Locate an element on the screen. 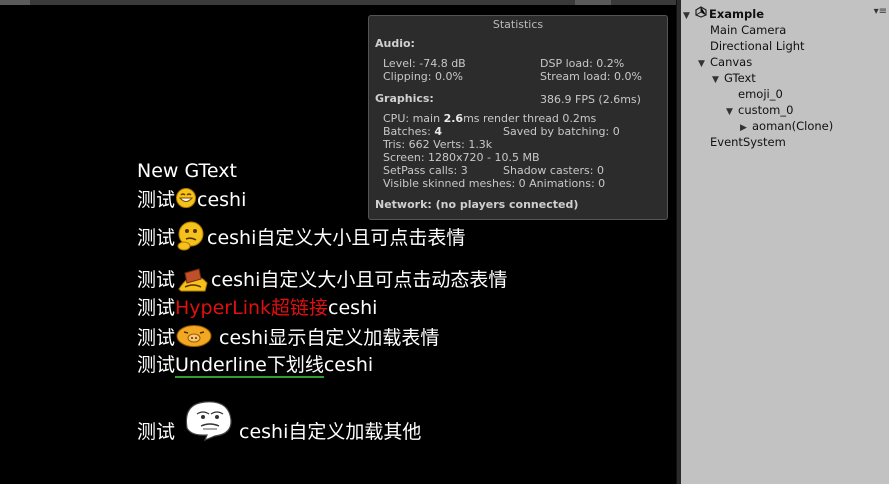 The image size is (889, 484). gtext-line-hyperlink: 测试HyperLink超链接ceshi is located at coordinates (257, 306).